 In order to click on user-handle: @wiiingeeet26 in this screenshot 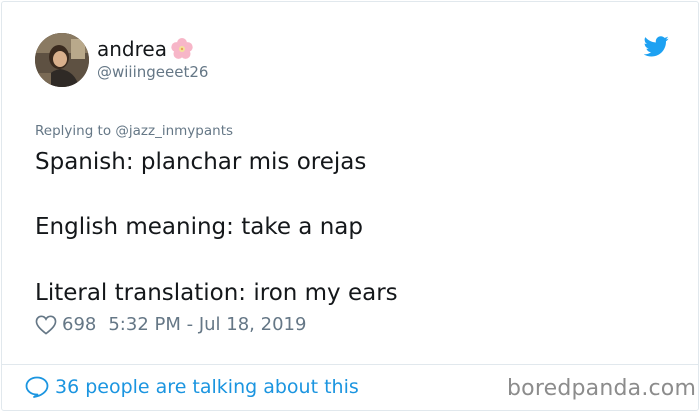, I will do `click(152, 72)`.